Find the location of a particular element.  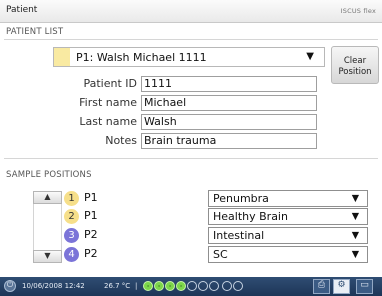

title-bar: Patient ISCUS flex is located at coordinates (191, 11).